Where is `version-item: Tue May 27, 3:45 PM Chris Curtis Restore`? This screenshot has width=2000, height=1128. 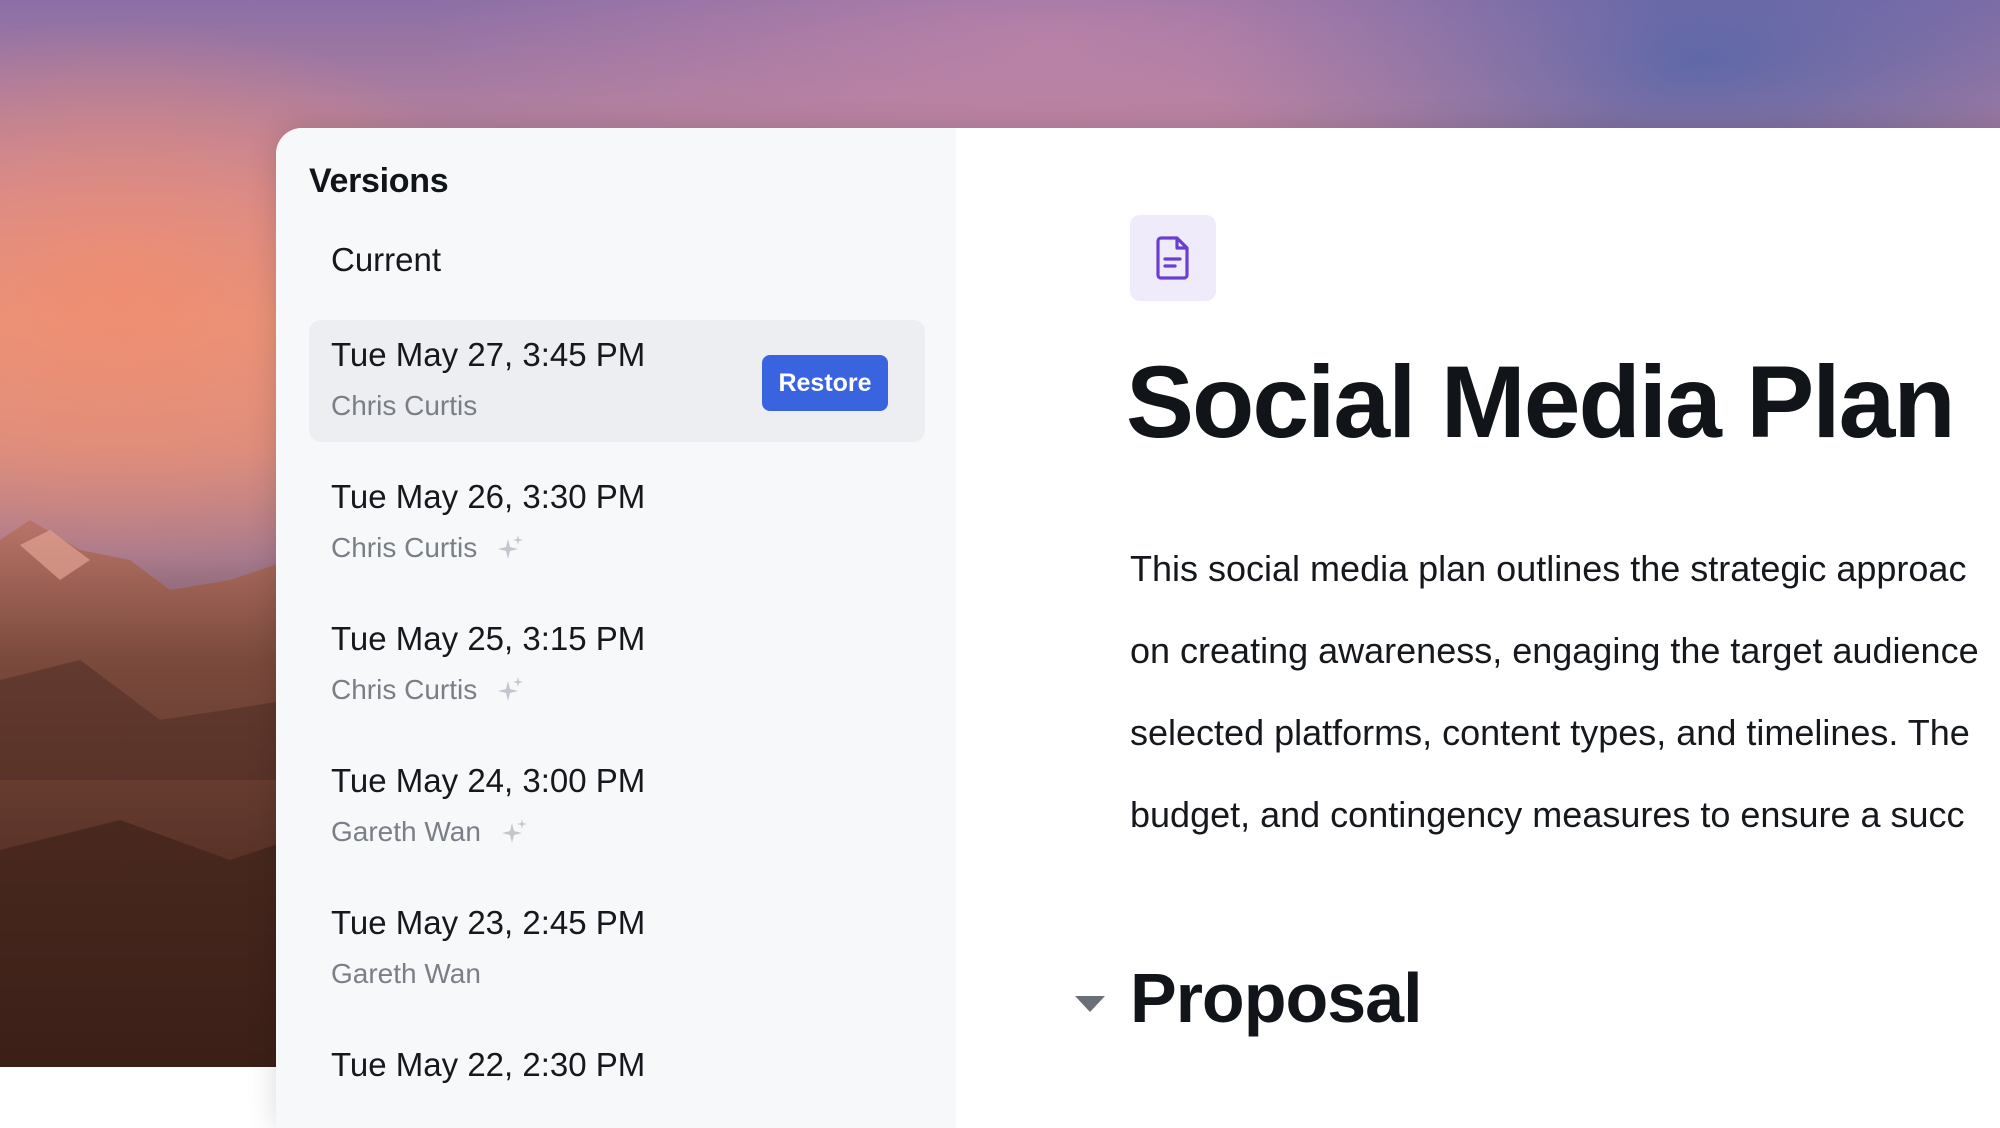 version-item: Tue May 27, 3:45 PM Chris Curtis Restore is located at coordinates (617, 381).